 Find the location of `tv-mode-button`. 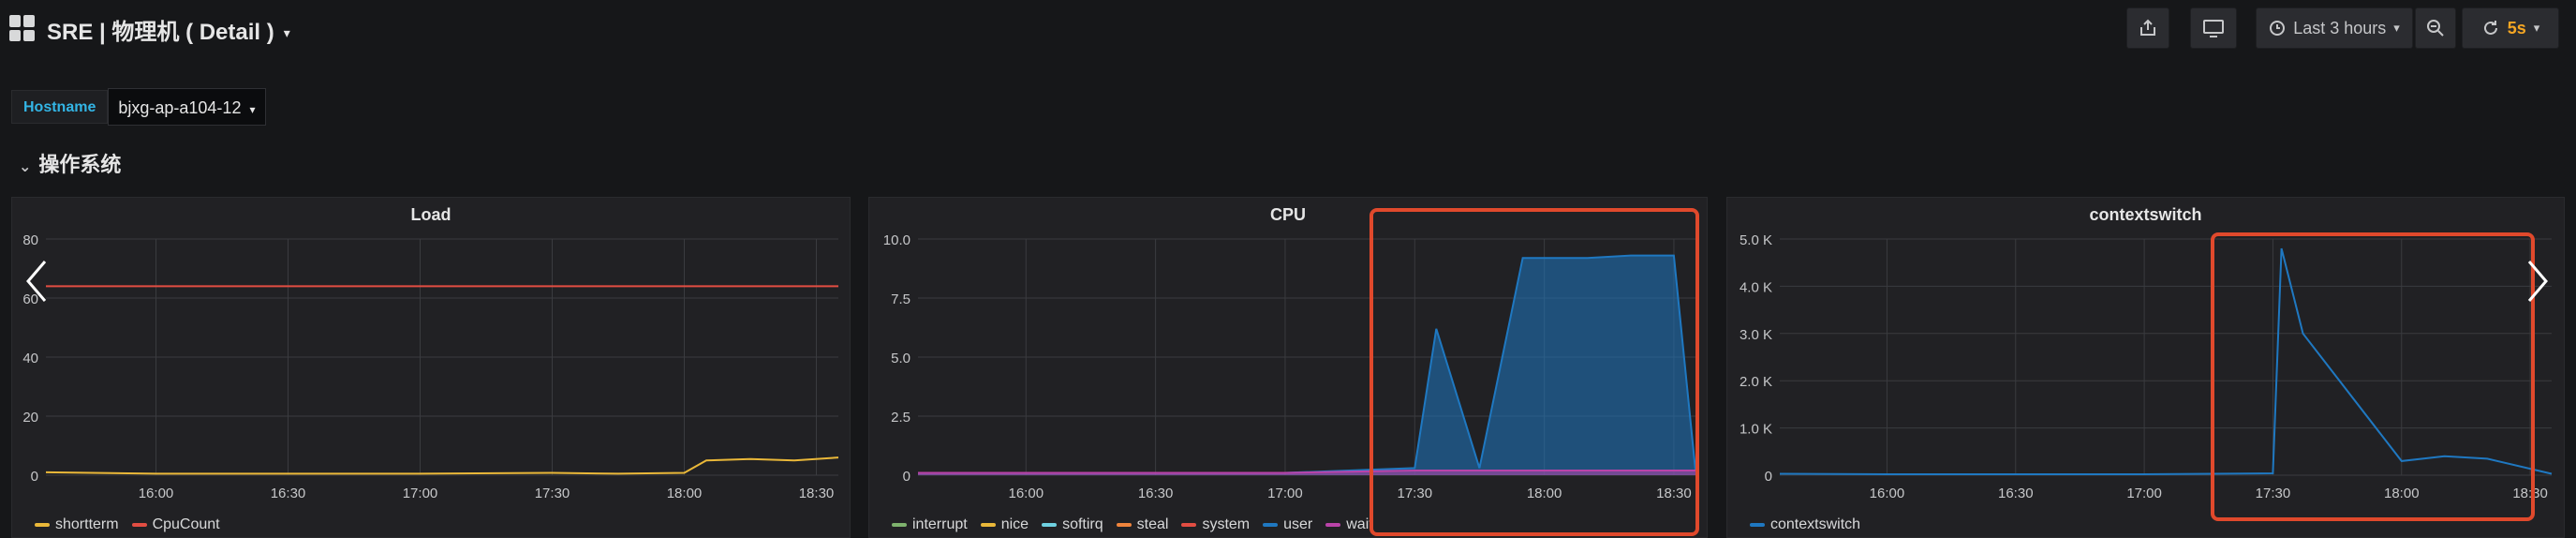

tv-mode-button is located at coordinates (2213, 28).